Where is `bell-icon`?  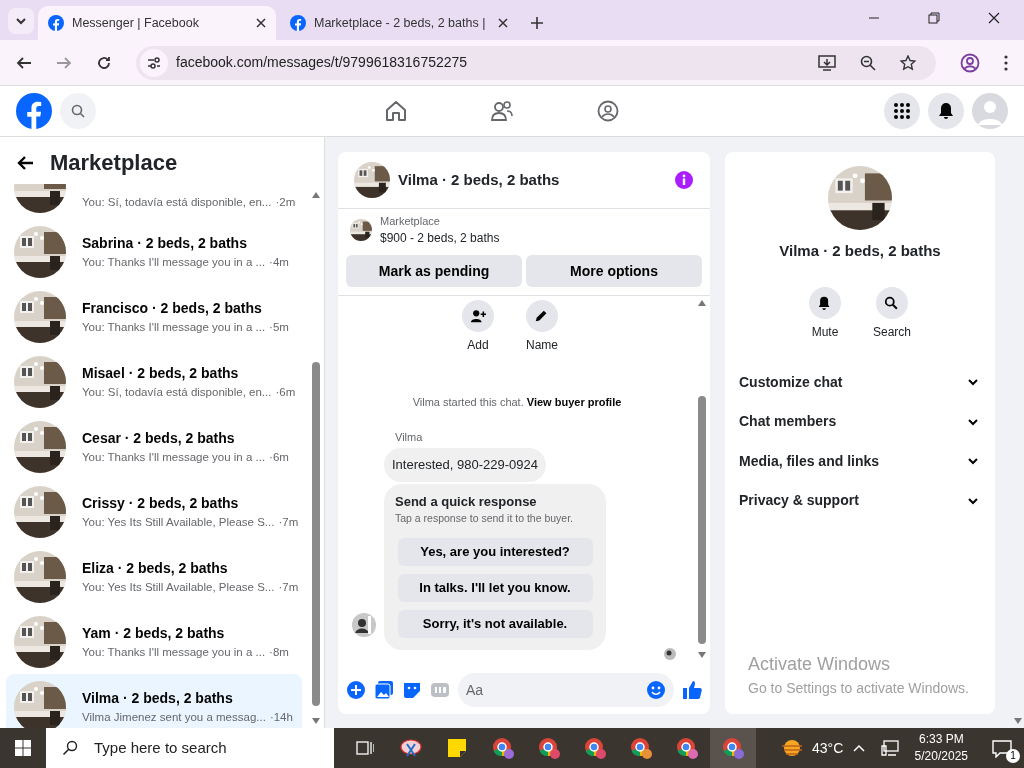 bell-icon is located at coordinates (946, 111).